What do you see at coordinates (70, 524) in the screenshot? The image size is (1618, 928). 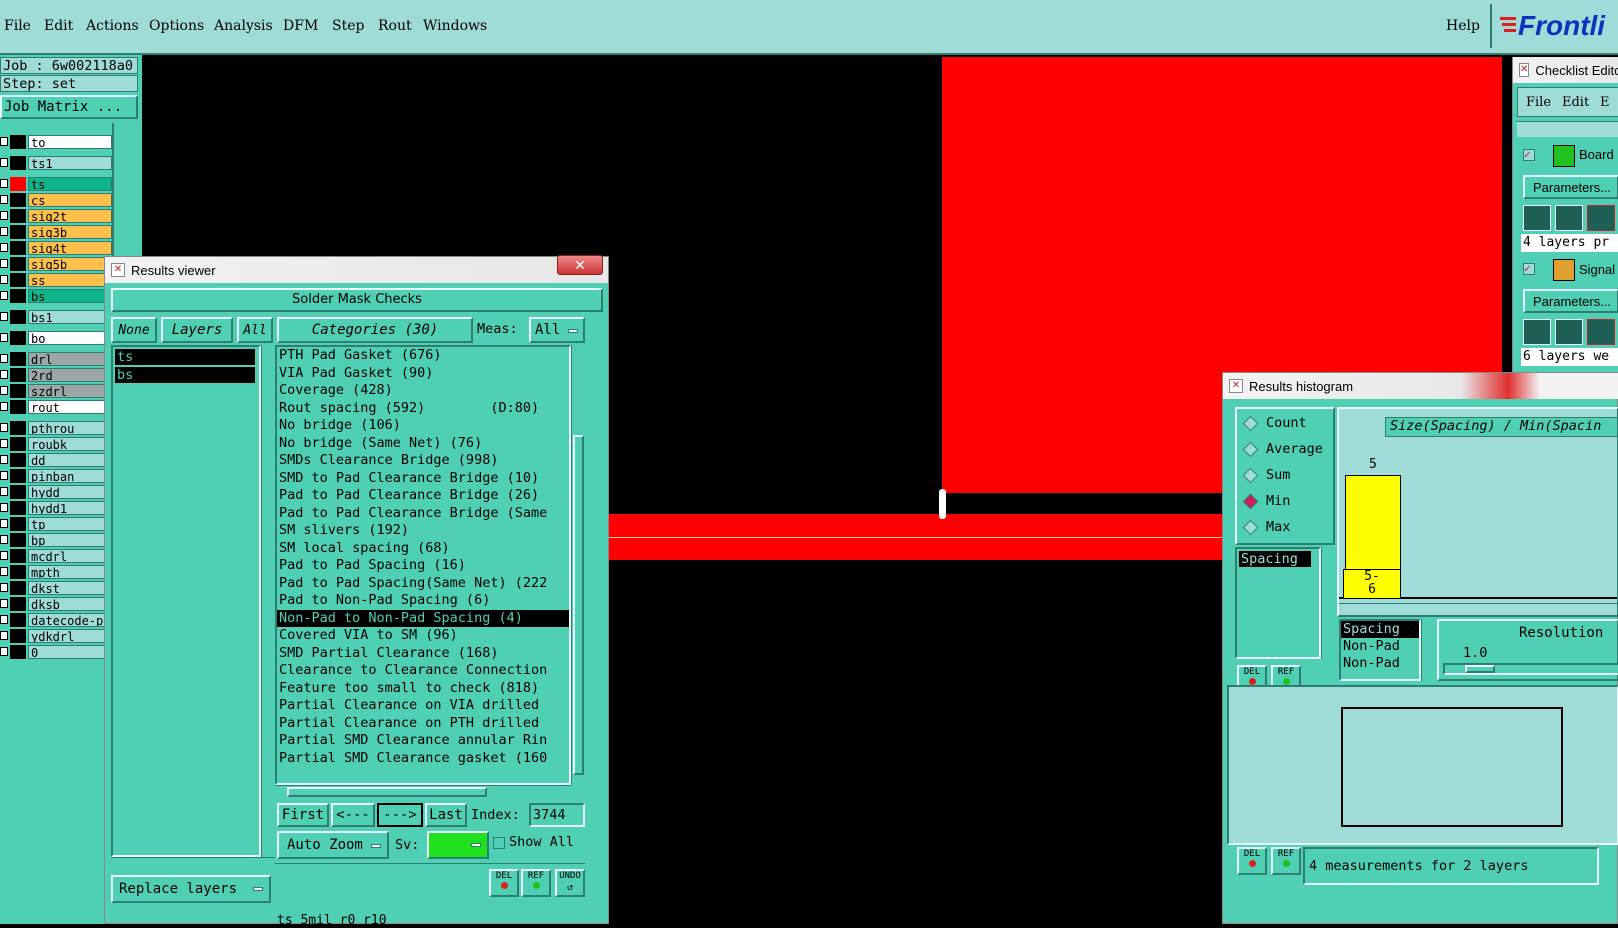 I see `layer-name: tp` at bounding box center [70, 524].